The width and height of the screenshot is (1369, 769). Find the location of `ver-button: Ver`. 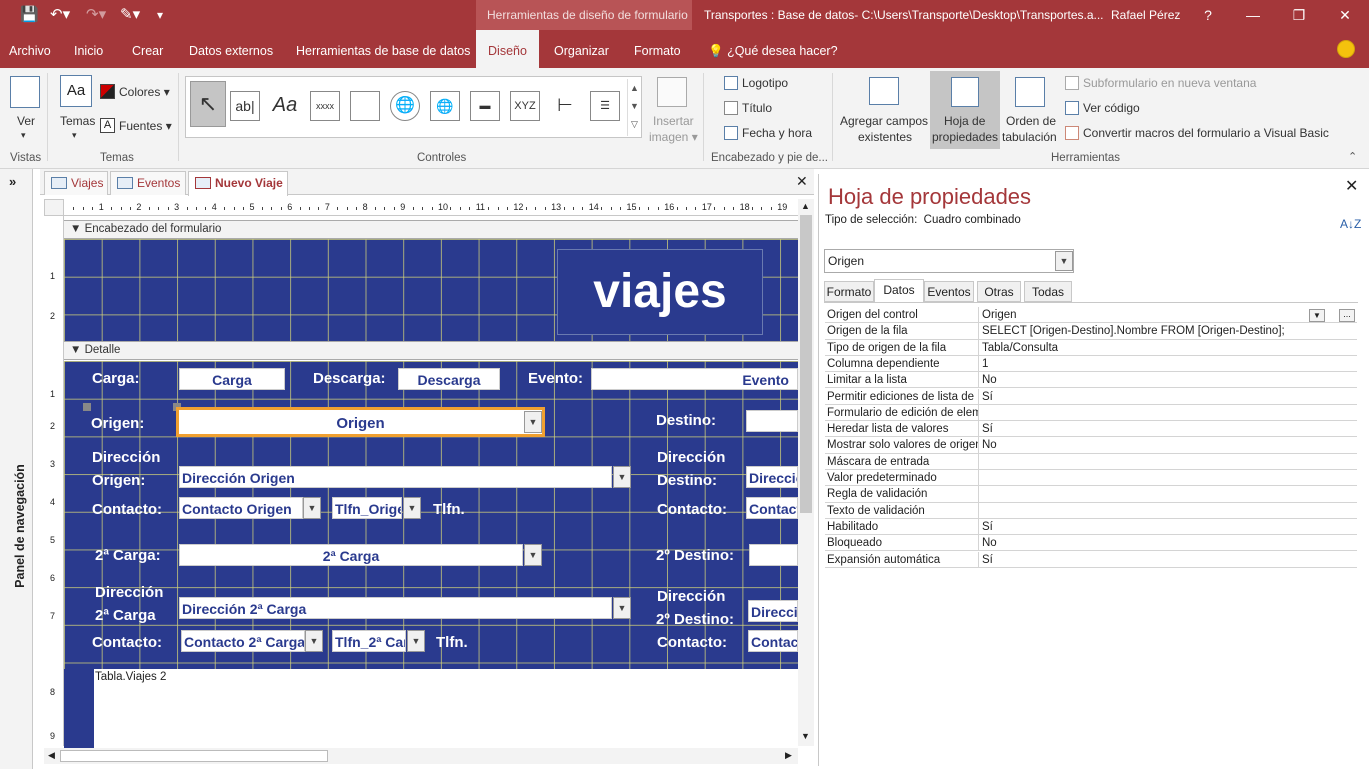

ver-button: Ver is located at coordinates (26, 121).